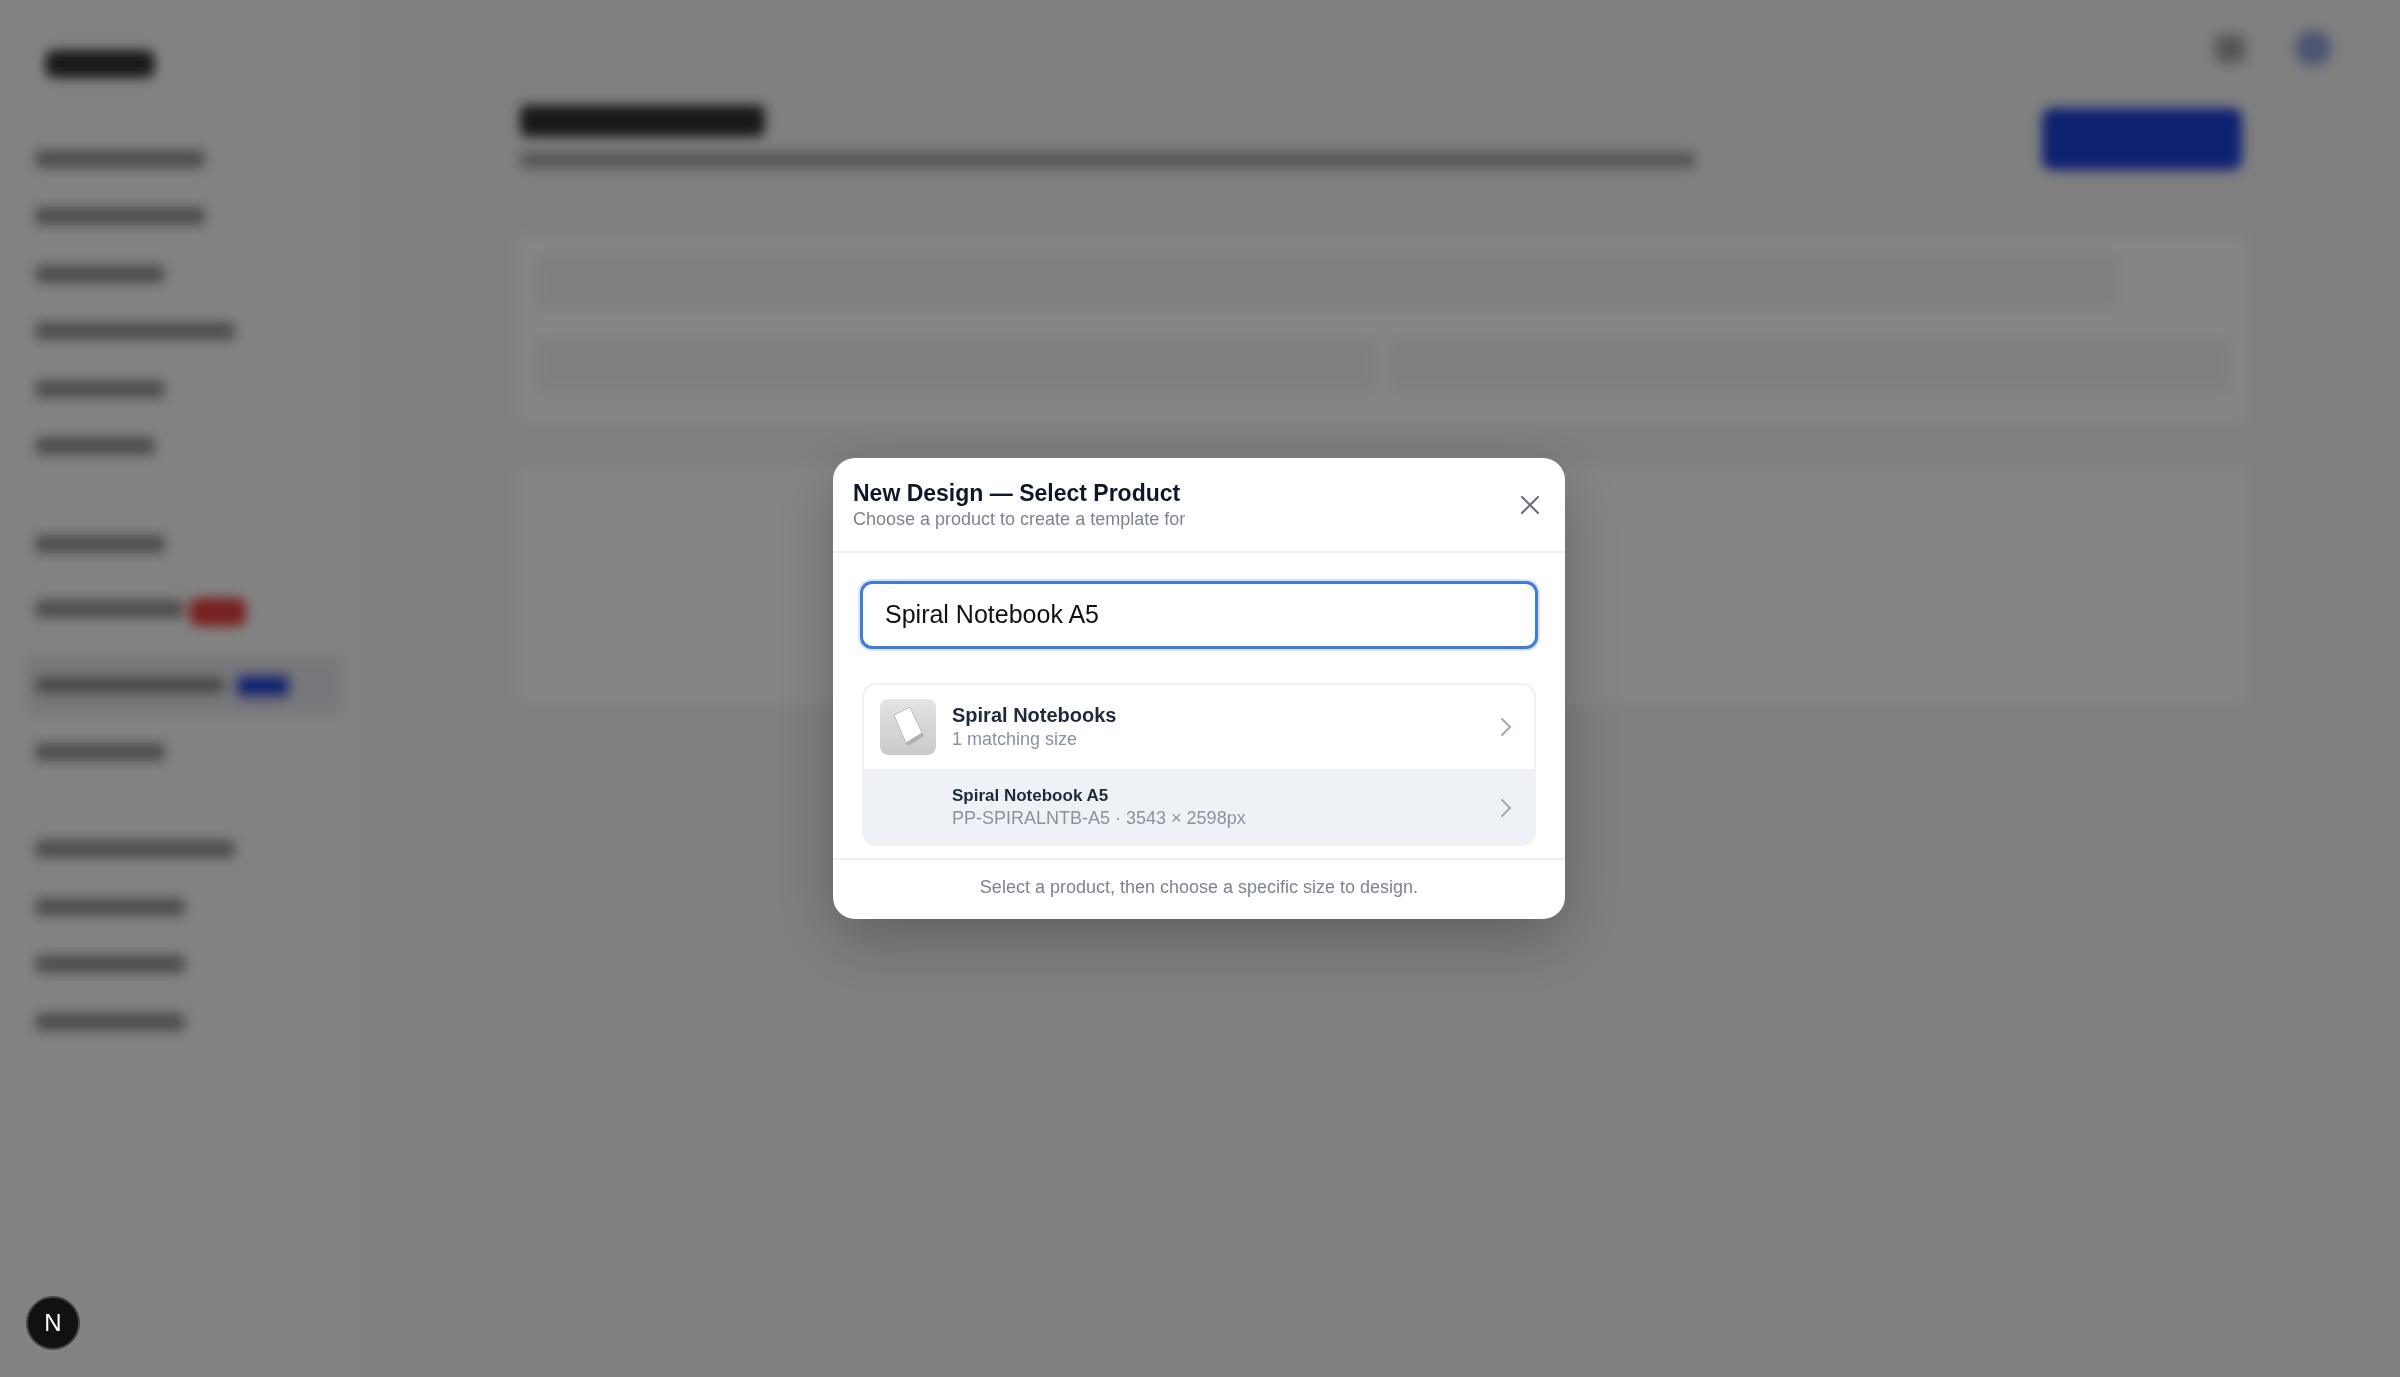 This screenshot has width=2400, height=1377. Describe the element at coordinates (1035, 716) in the screenshot. I see `option-name: Spiral Notebooks` at that location.